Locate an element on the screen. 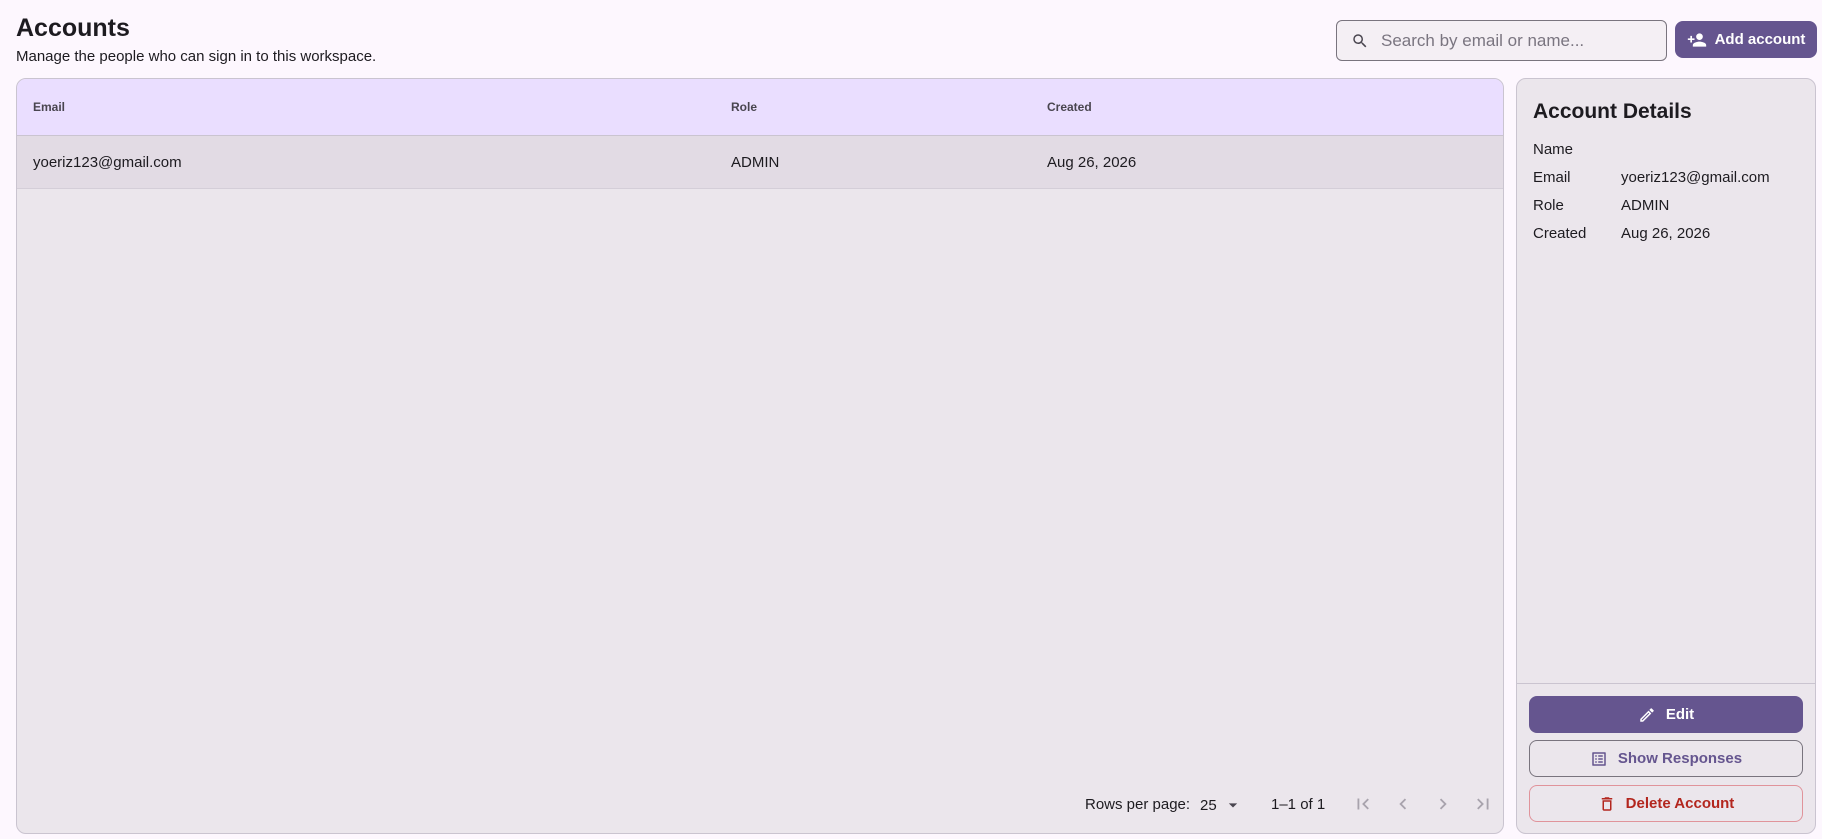 This screenshot has width=1822, height=839. edit-button: Edit is located at coordinates (1666, 714).